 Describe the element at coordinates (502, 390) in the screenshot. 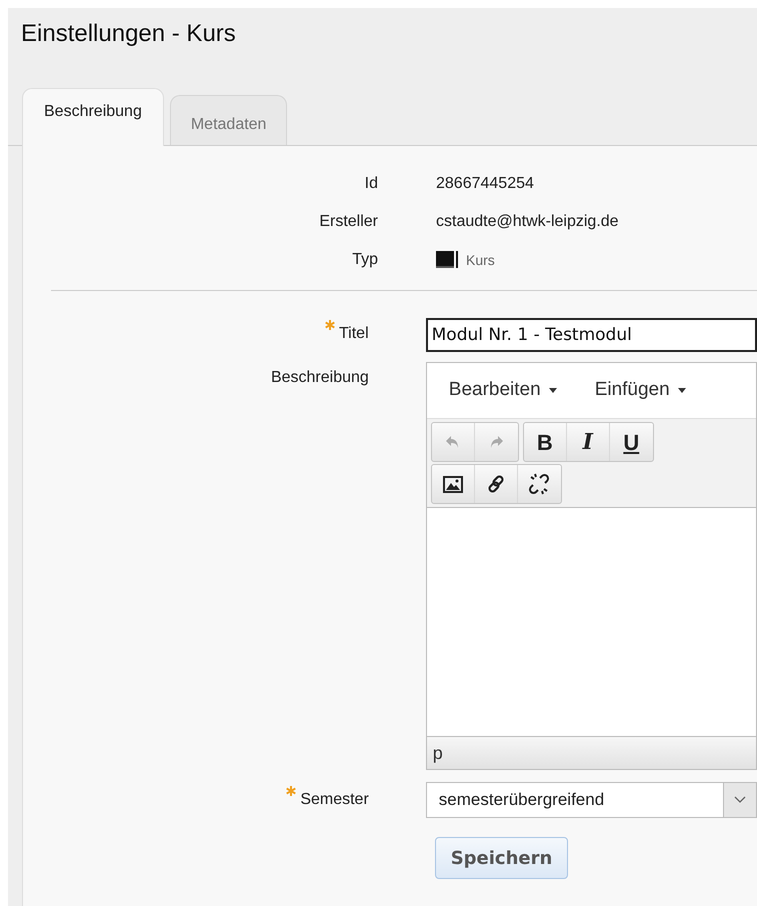

I see `editor-menu: Bearbeiten` at that location.